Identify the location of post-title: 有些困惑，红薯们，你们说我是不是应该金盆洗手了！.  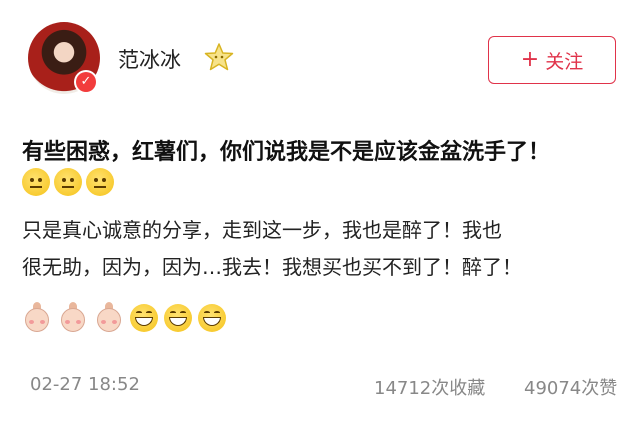
(286, 152).